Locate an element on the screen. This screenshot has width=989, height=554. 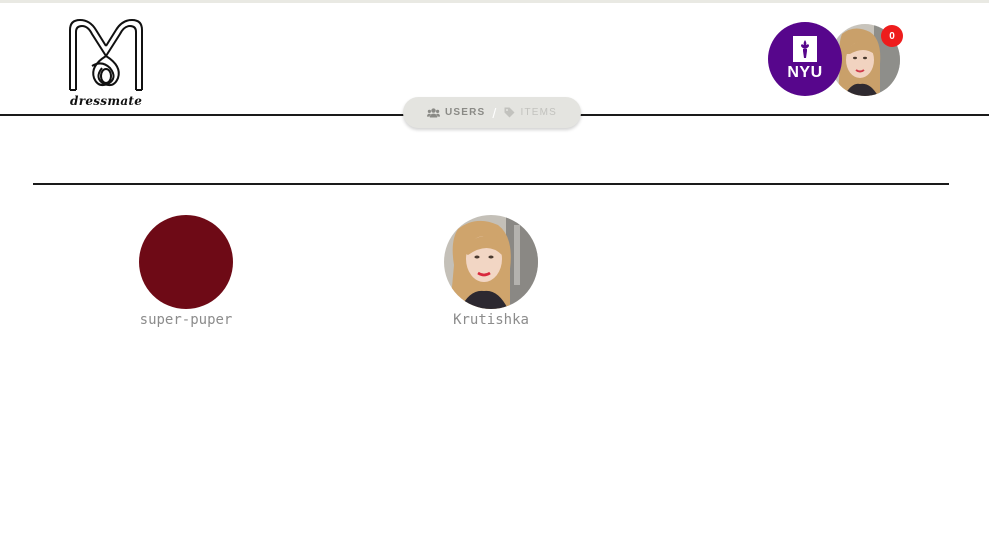
notification-badge: 0 is located at coordinates (892, 36).